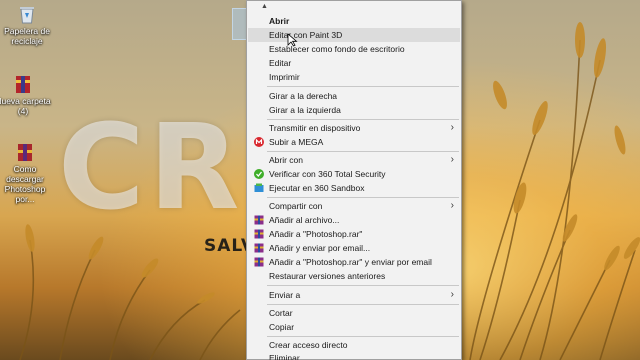 The height and width of the screenshot is (360, 640). What do you see at coordinates (259, 174) in the screenshot?
I see `360-security-icon` at bounding box center [259, 174].